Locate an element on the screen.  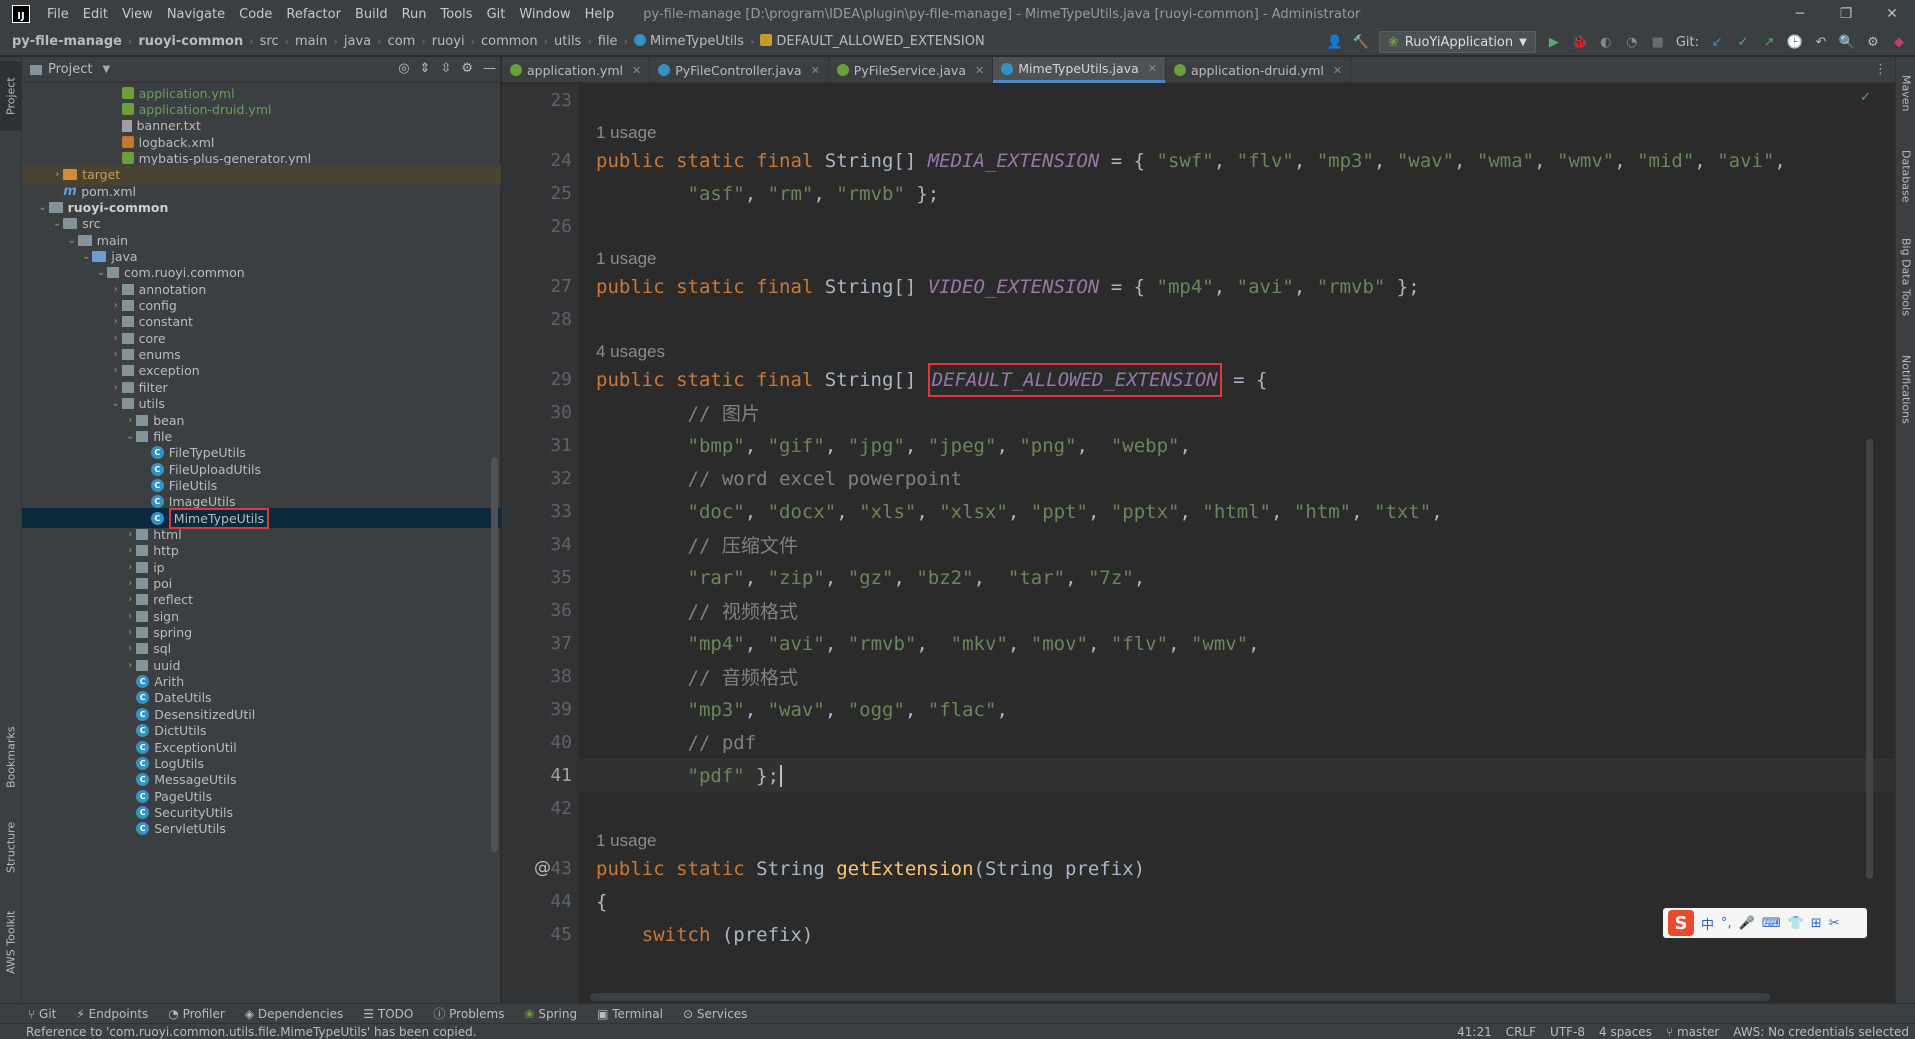
breadcrumb-field: DEFAULT_ALLOWED_EXTENSION is located at coordinates (872, 41).